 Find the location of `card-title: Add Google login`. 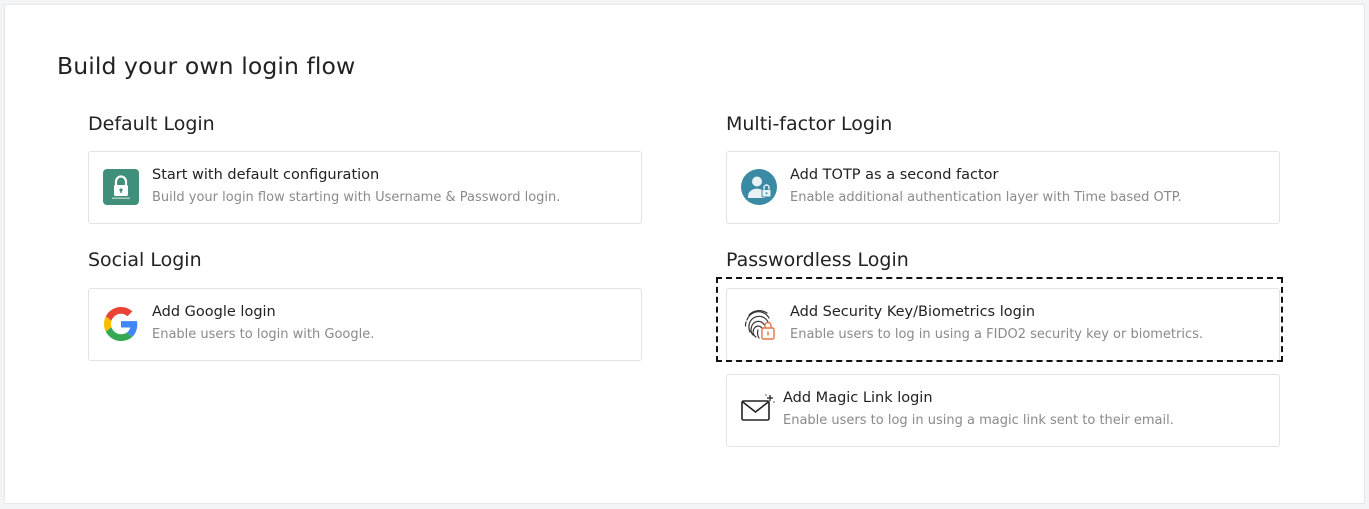

card-title: Add Google login is located at coordinates (214, 312).